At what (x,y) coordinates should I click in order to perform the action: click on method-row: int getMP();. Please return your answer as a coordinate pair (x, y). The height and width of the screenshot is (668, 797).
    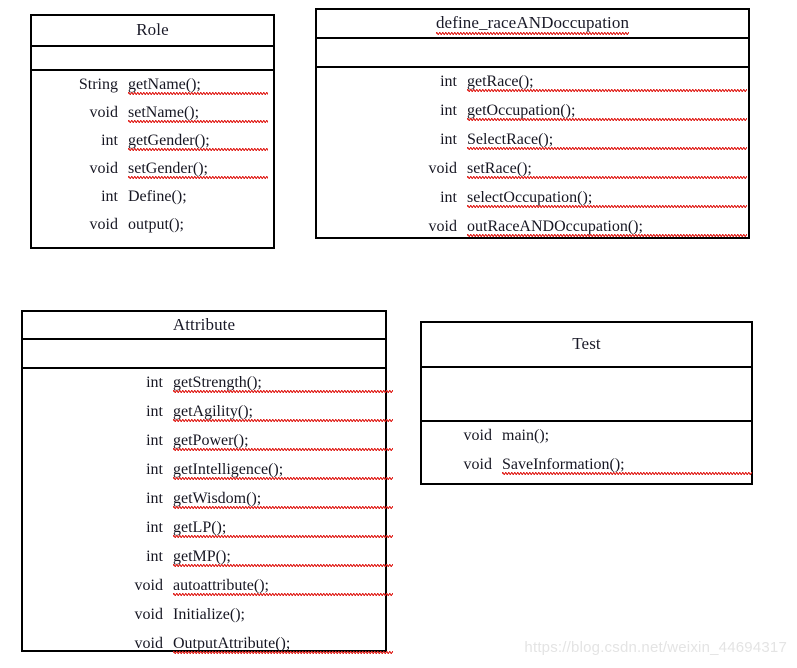
    Looking at the image, I should click on (208, 563).